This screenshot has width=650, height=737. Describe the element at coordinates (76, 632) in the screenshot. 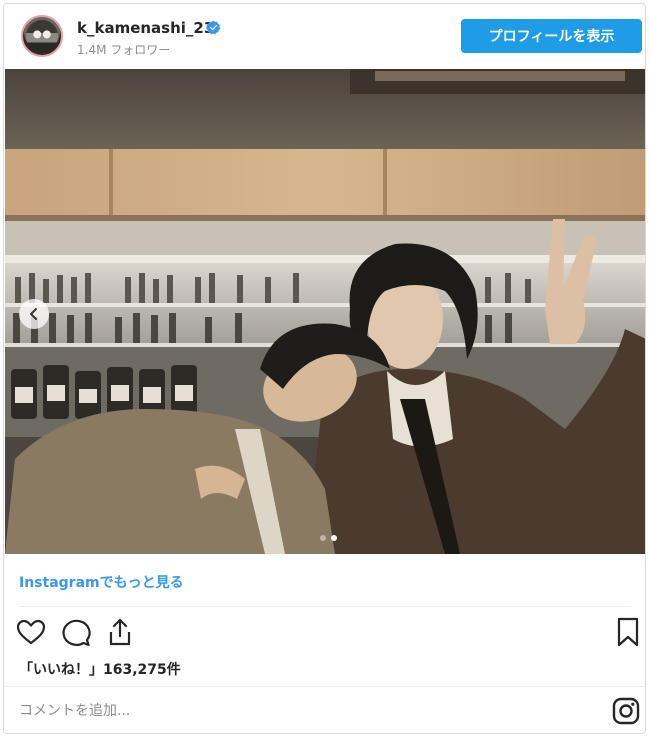

I see `comment-icon` at that location.